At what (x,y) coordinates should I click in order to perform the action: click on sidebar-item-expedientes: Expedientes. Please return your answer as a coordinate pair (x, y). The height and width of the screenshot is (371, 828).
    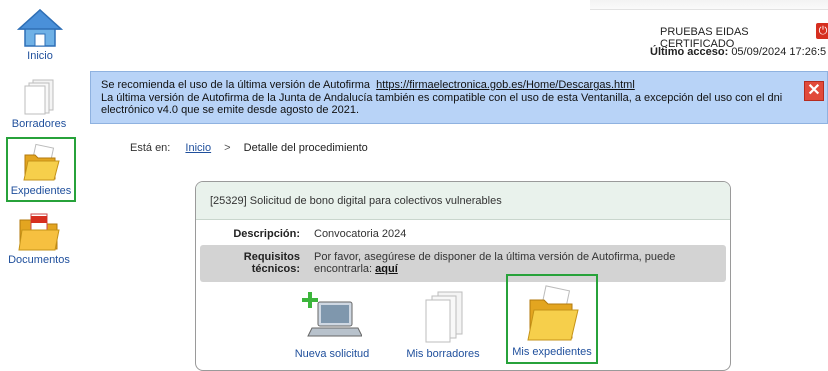
    Looking at the image, I should click on (41, 169).